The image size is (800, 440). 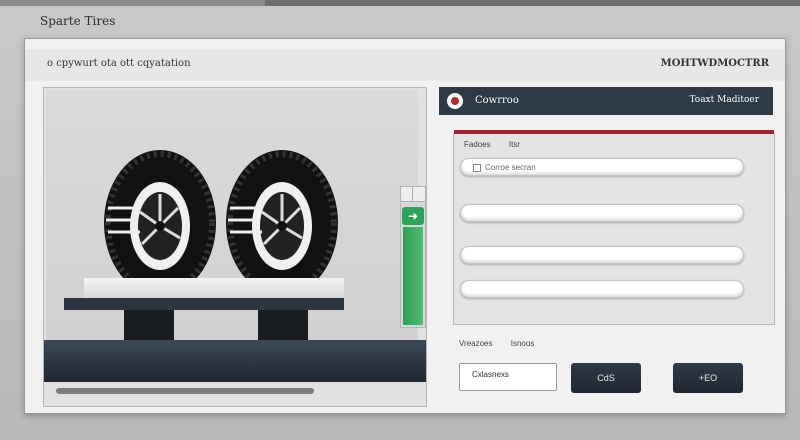 I want to click on brand-logo-icon, so click(x=455, y=101).